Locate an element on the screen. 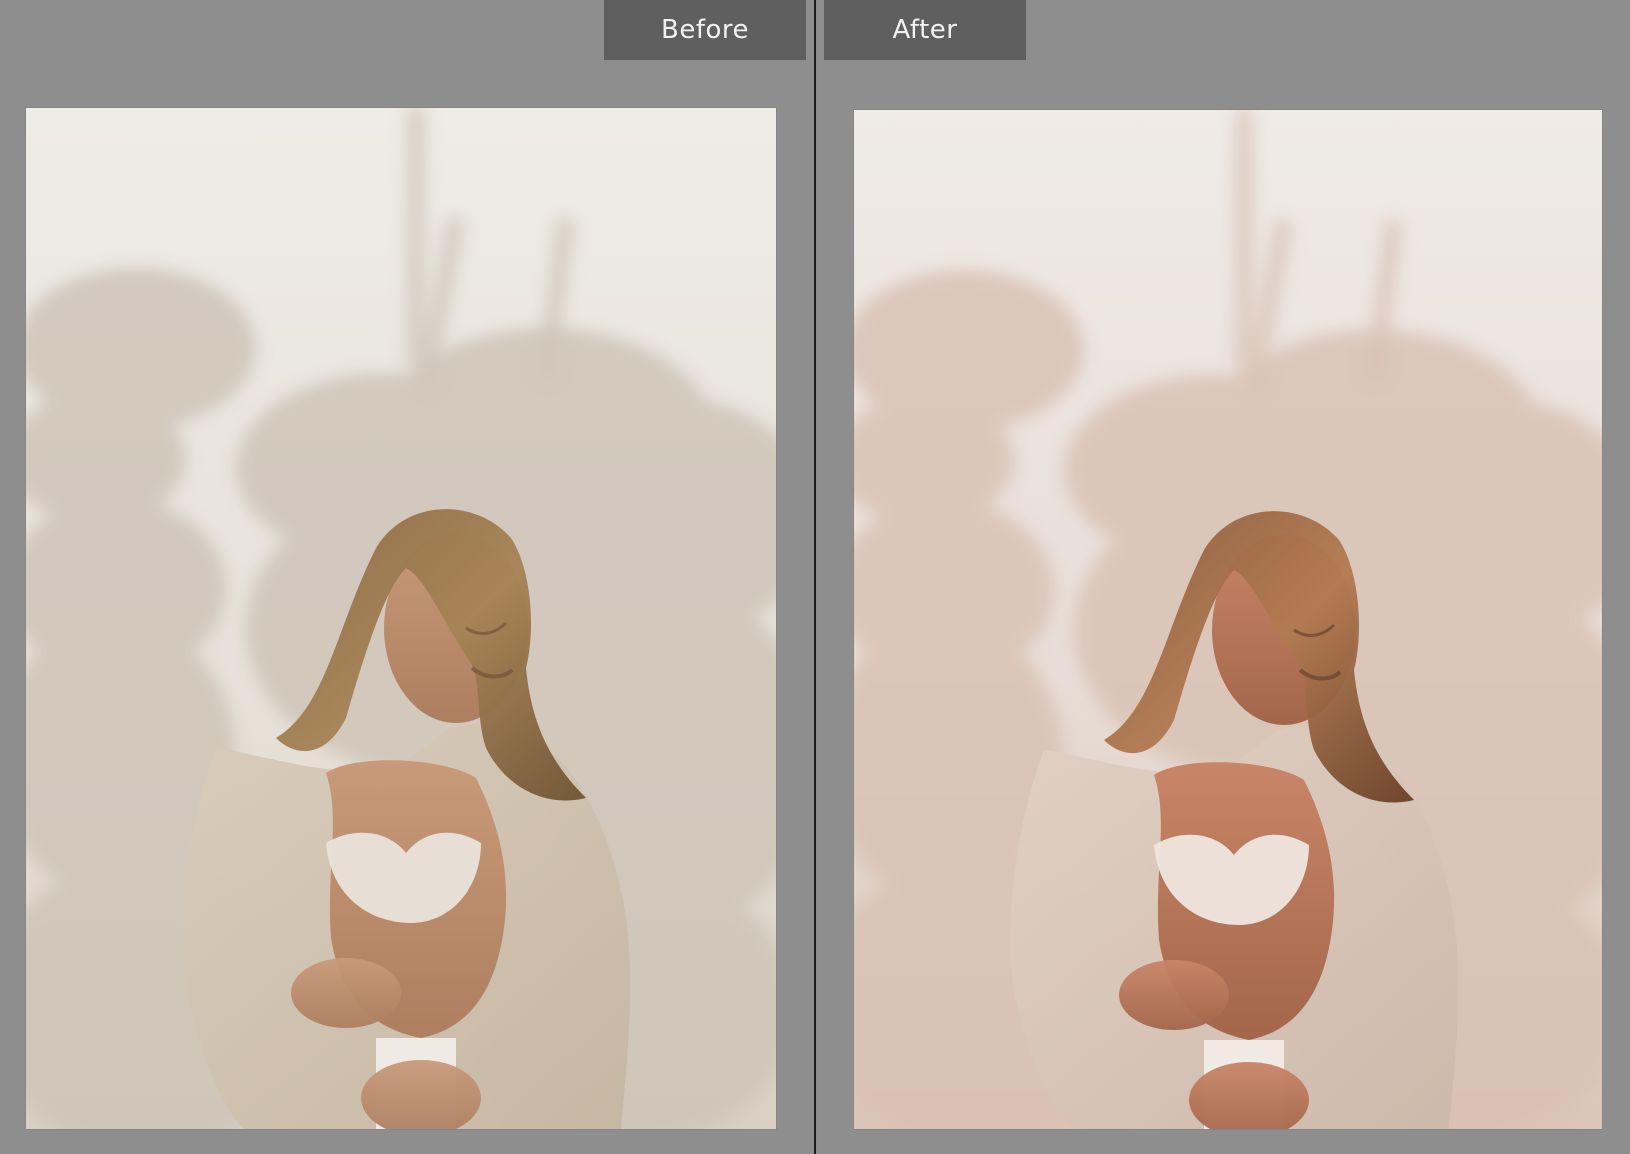 This screenshot has width=1630, height=1154. split-divider-line is located at coordinates (815, 577).